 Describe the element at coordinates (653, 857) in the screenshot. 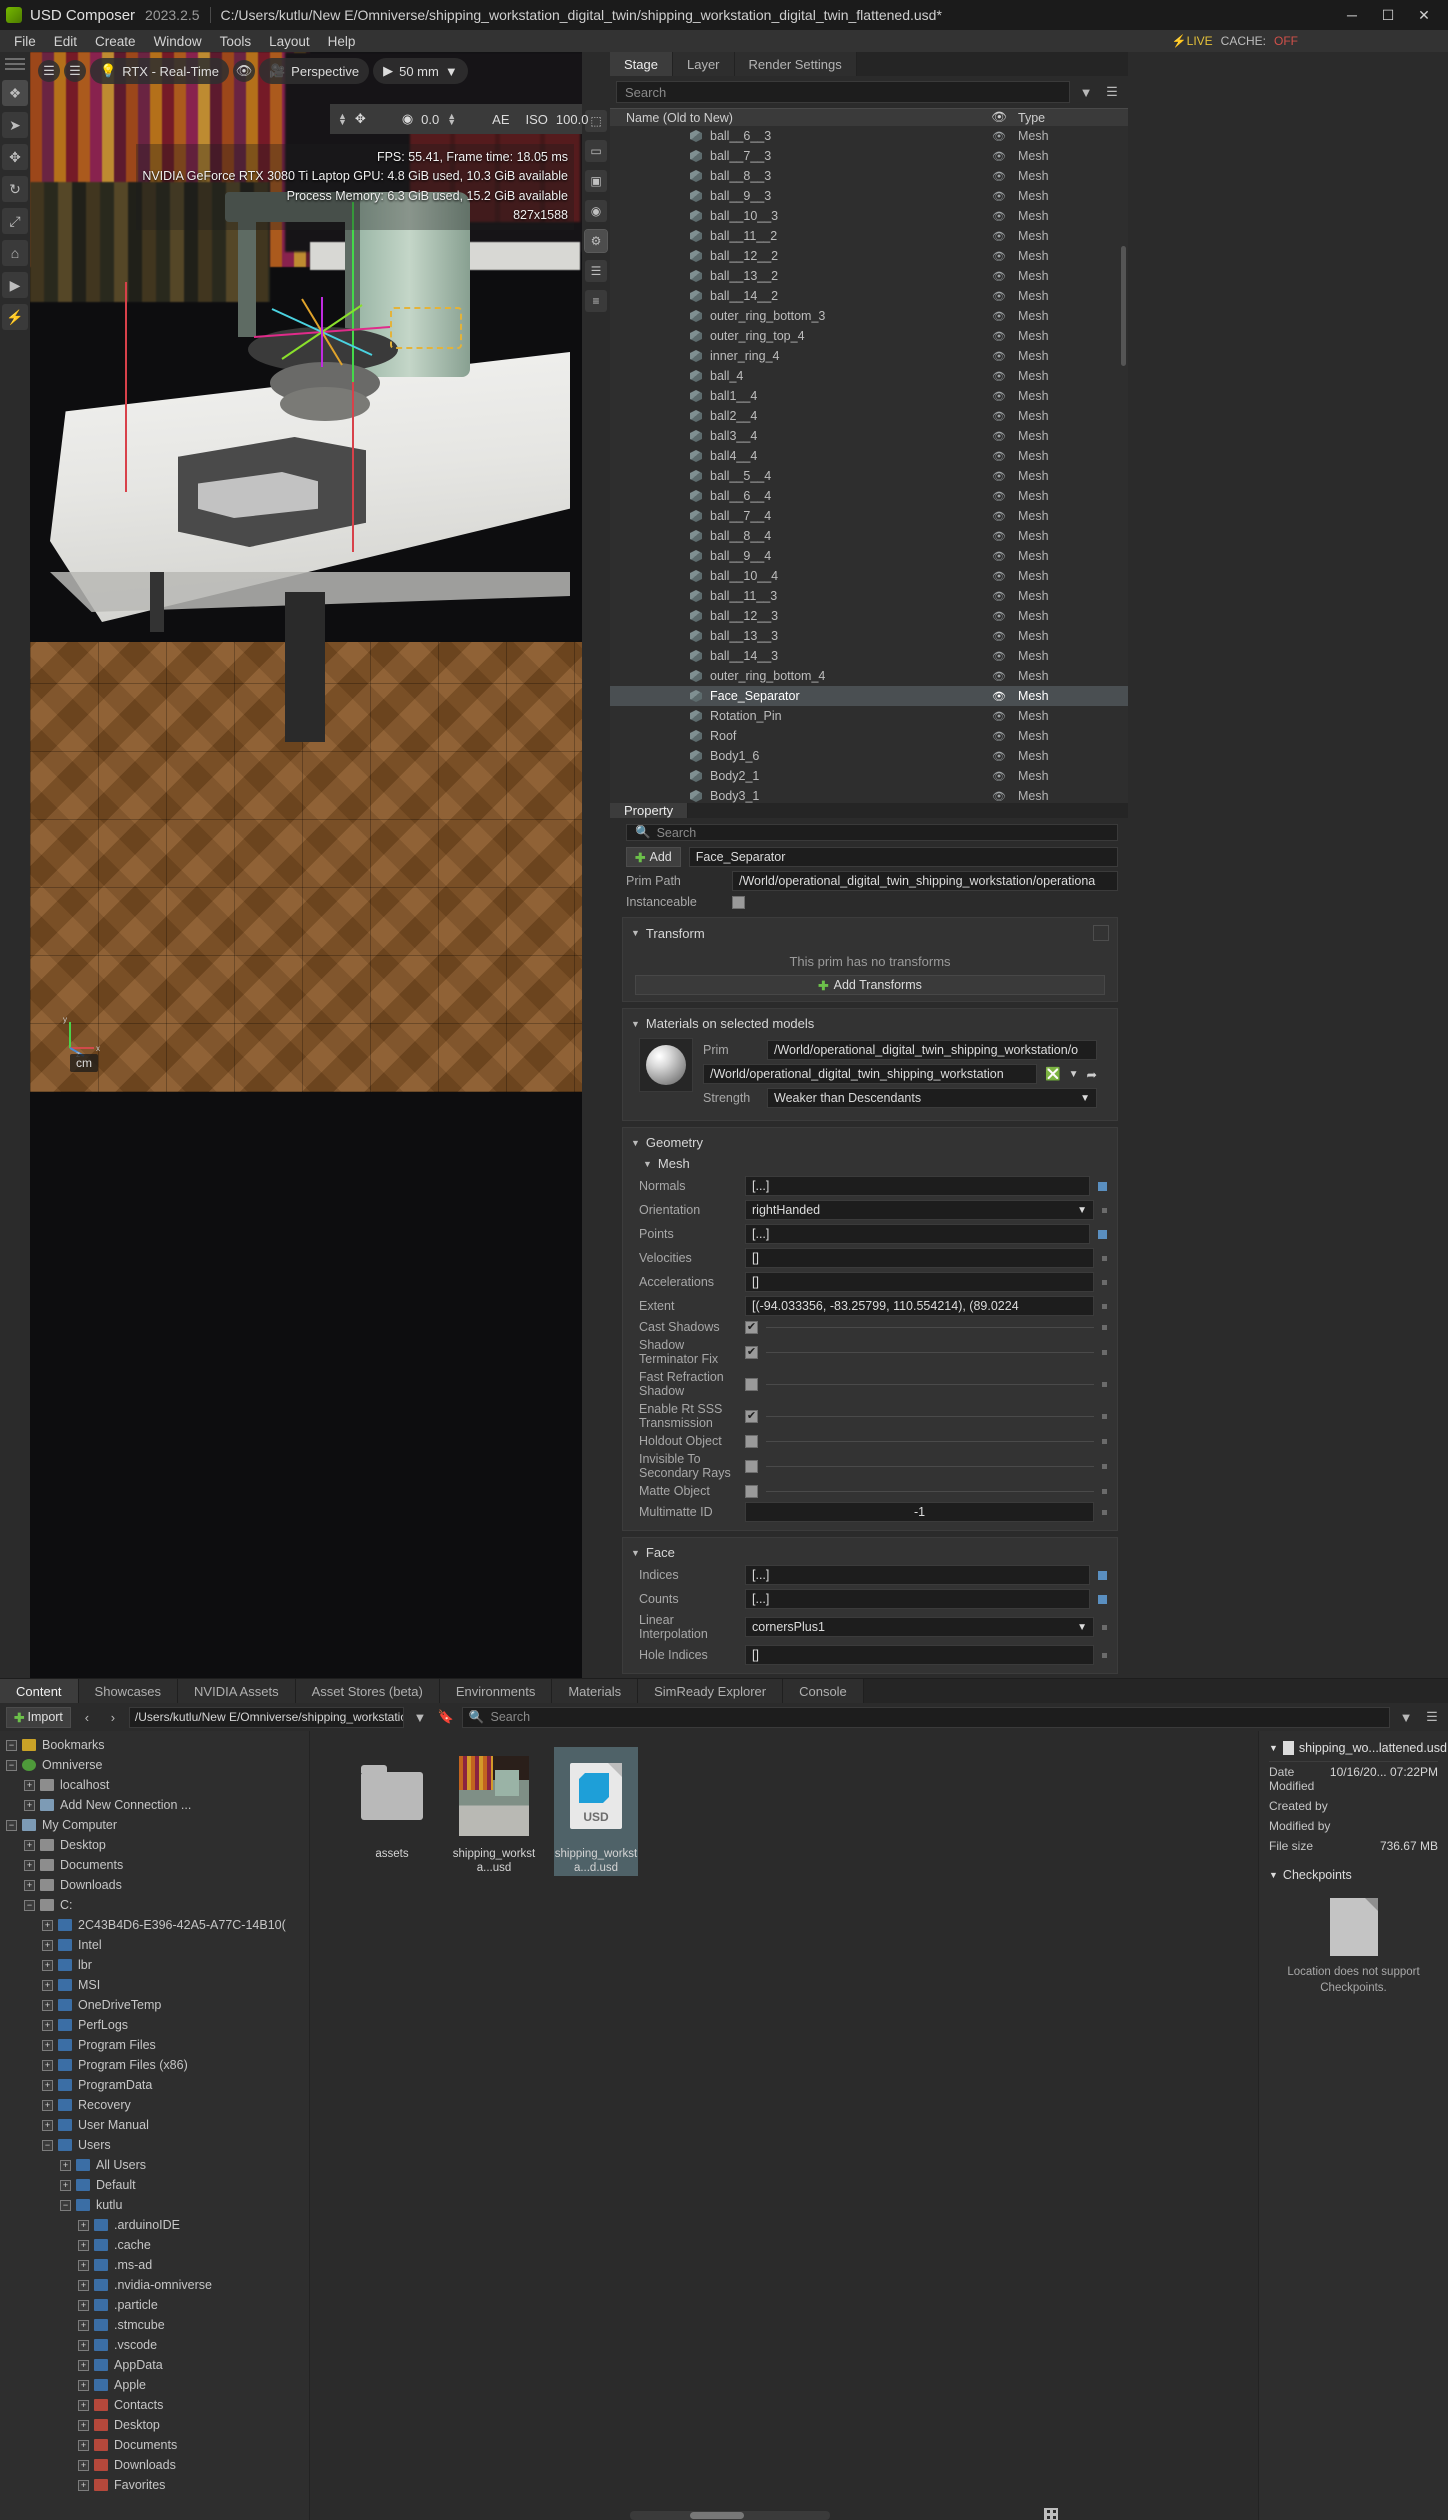

I see `add-property-button: ✚ Add` at that location.